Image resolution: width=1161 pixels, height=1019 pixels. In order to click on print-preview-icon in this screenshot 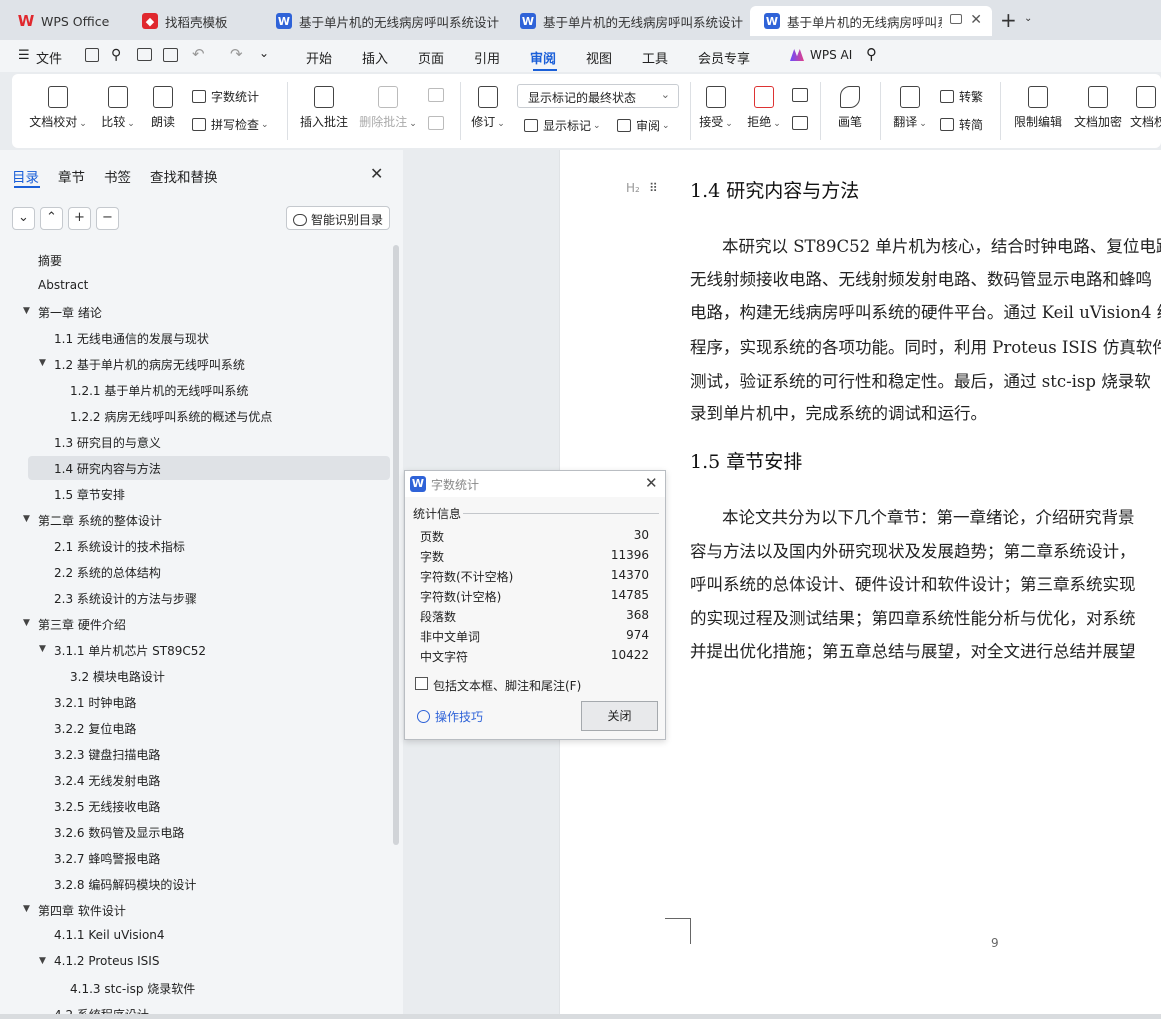, I will do `click(170, 55)`.